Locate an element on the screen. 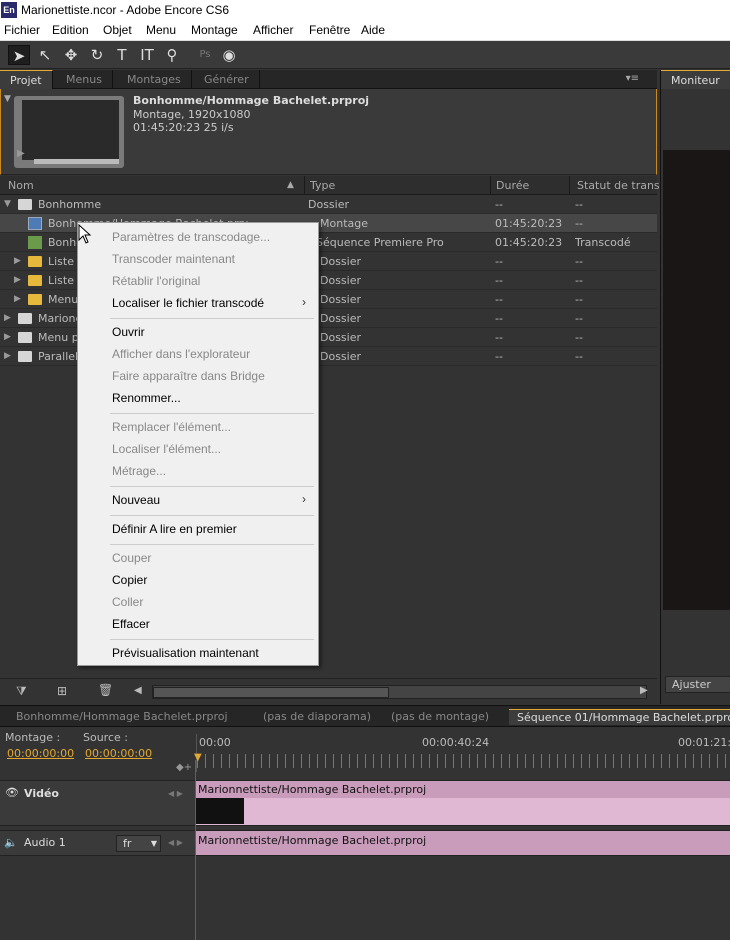 The height and width of the screenshot is (940, 730). preview-icon: ◉ is located at coordinates (229, 55).